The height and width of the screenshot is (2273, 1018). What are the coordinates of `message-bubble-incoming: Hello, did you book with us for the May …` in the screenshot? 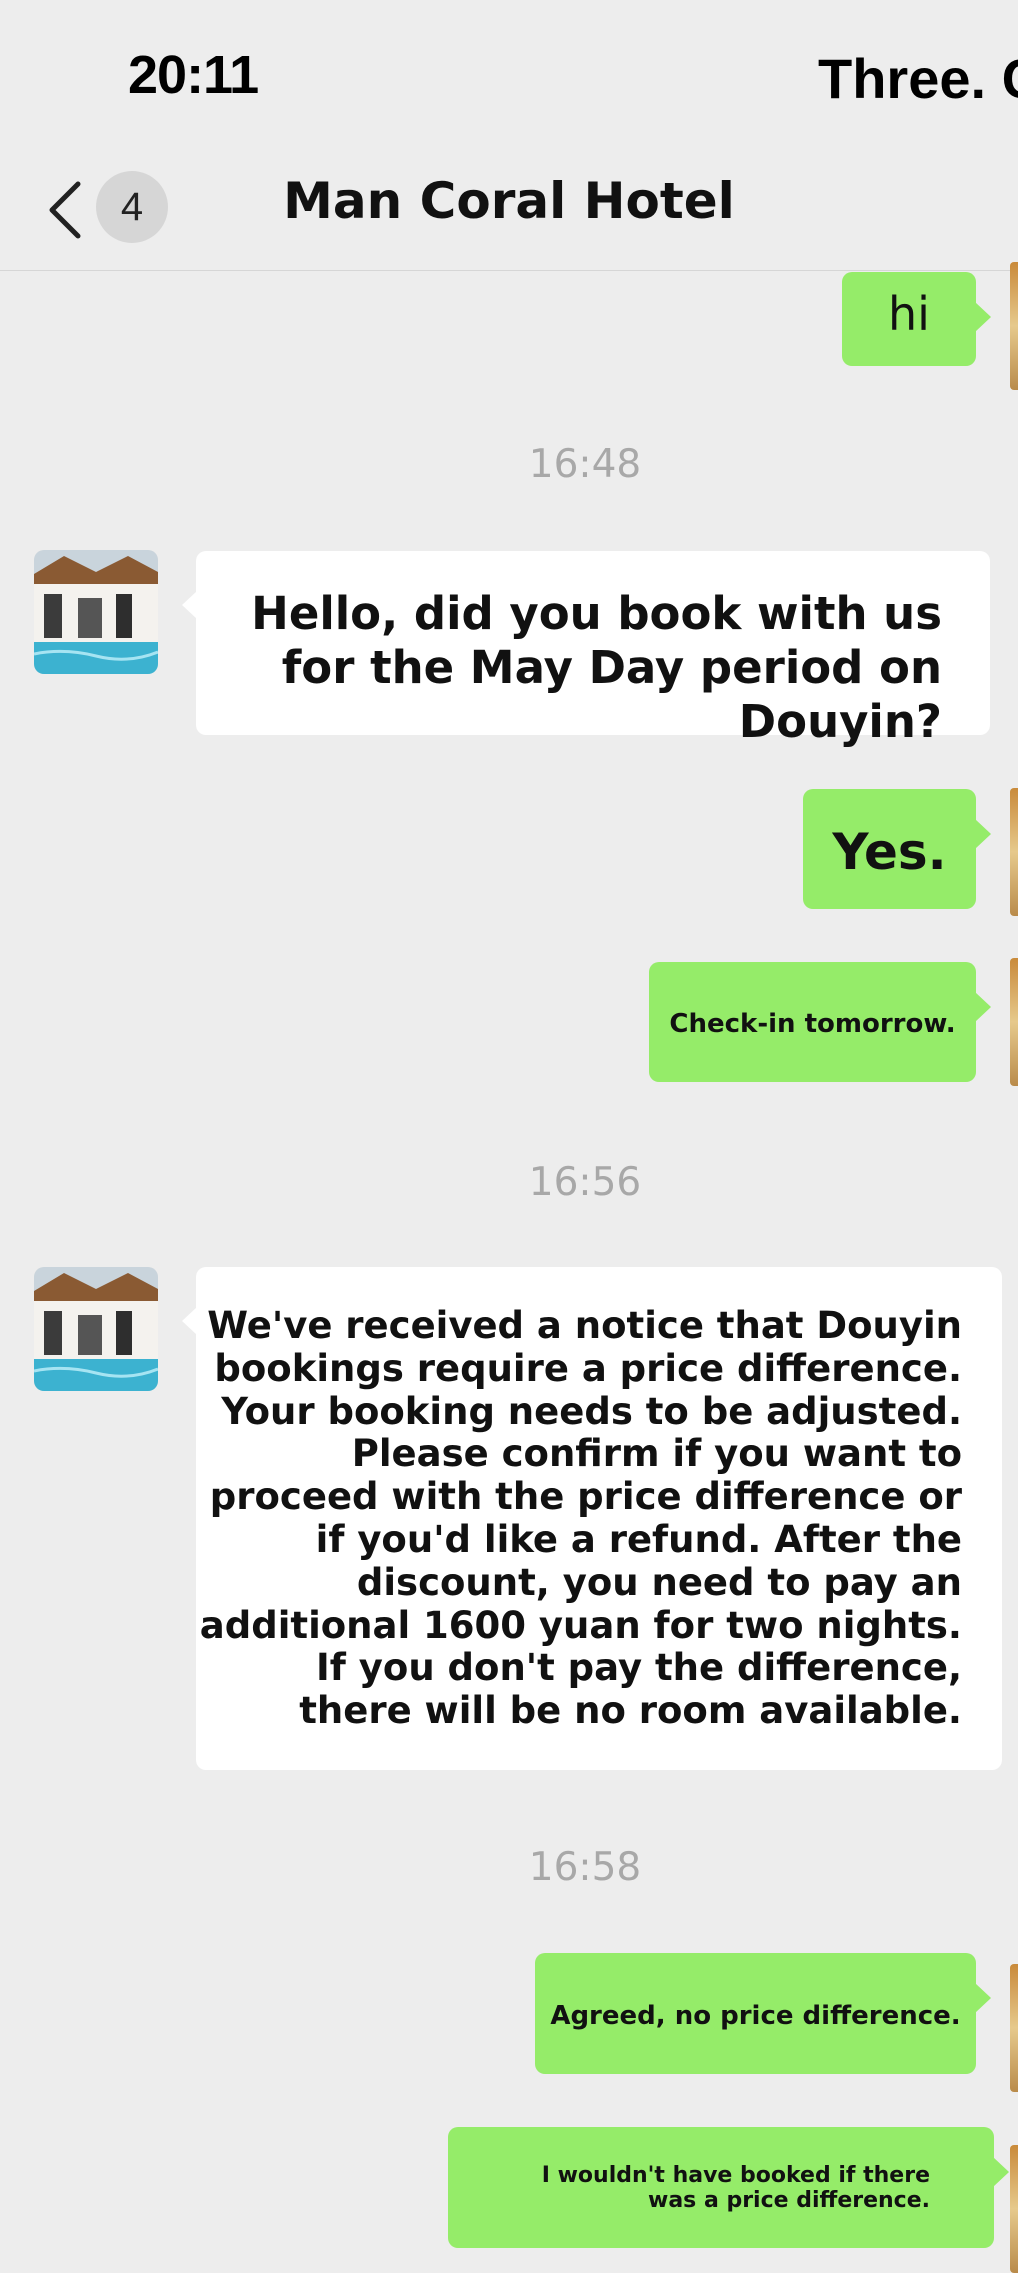 It's located at (586, 649).